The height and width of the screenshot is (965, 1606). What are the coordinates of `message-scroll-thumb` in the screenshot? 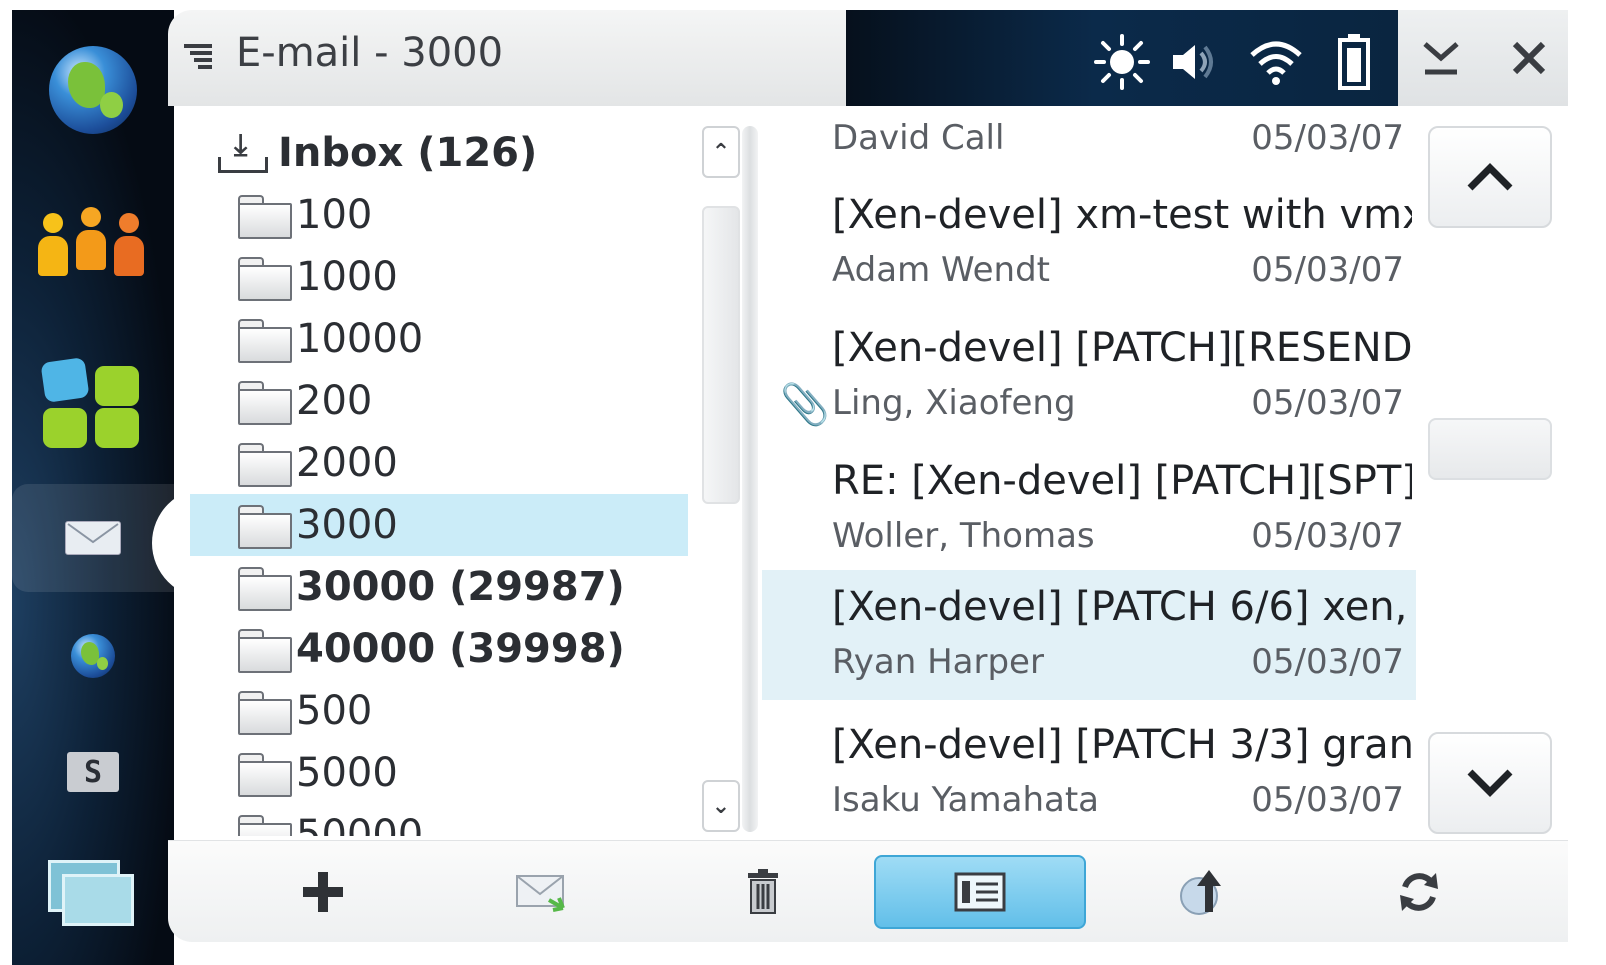 It's located at (1490, 449).